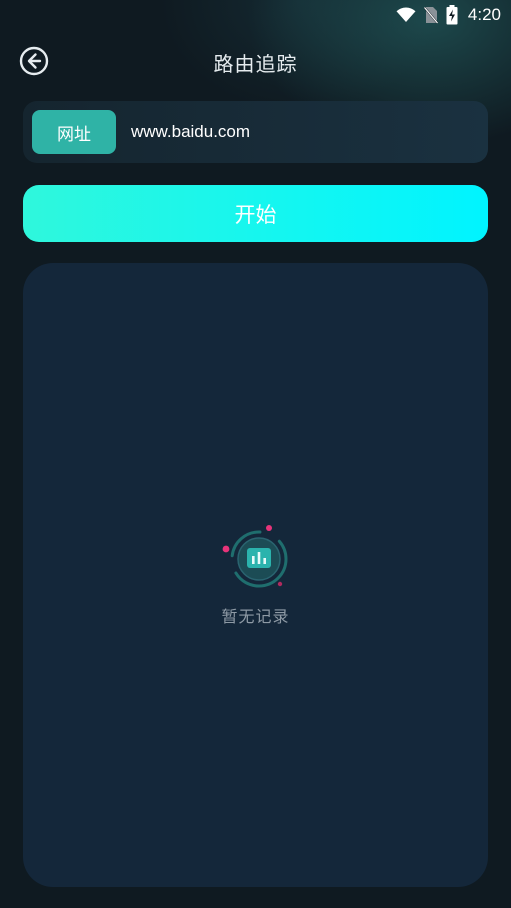 This screenshot has width=511, height=908. Describe the element at coordinates (74, 132) in the screenshot. I see `url-label: 网址` at that location.